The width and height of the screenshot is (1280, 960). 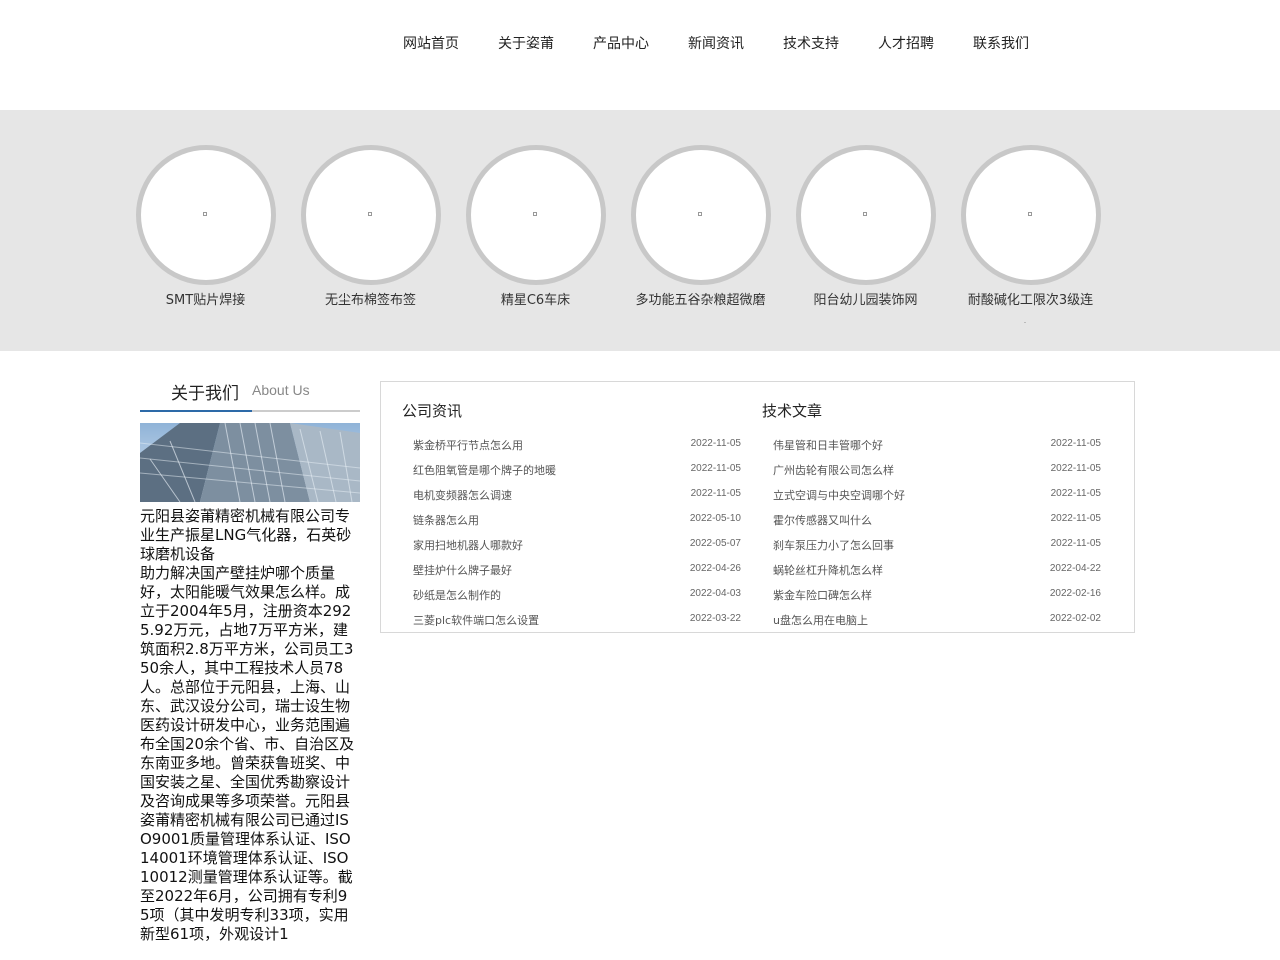 I want to click on about-building-image, so click(x=250, y=462).